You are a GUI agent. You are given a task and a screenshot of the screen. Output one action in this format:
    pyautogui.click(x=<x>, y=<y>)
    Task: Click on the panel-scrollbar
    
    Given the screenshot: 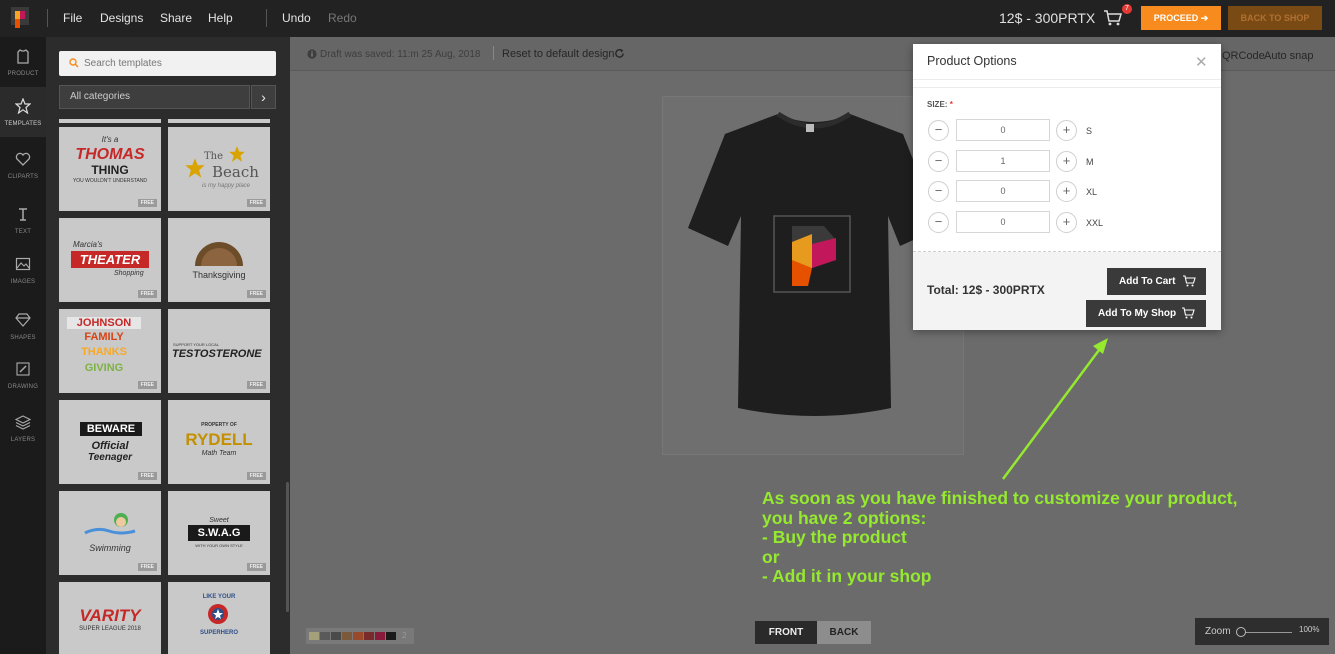 What is the action you would take?
    pyautogui.click(x=287, y=547)
    